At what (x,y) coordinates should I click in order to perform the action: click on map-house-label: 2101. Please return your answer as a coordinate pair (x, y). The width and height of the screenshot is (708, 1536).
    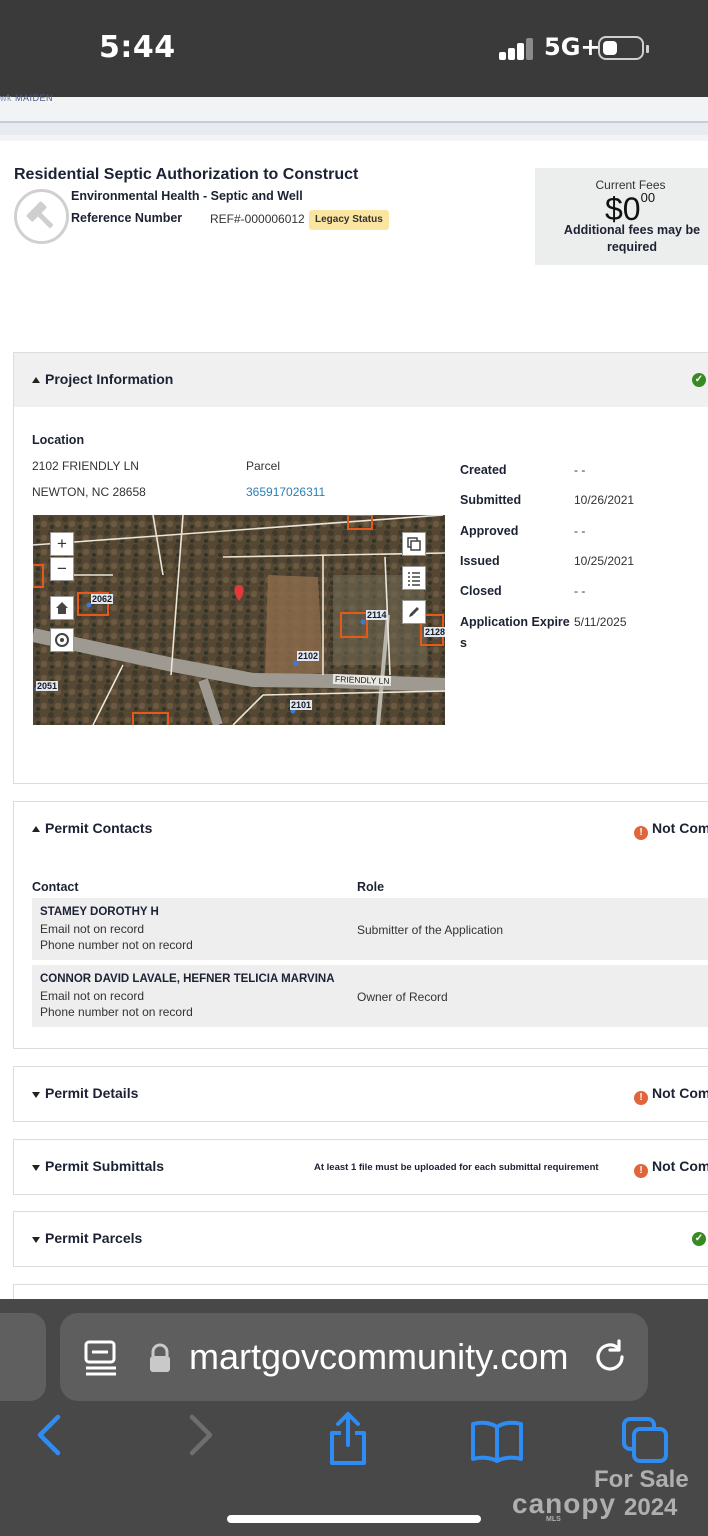
    Looking at the image, I should click on (301, 705).